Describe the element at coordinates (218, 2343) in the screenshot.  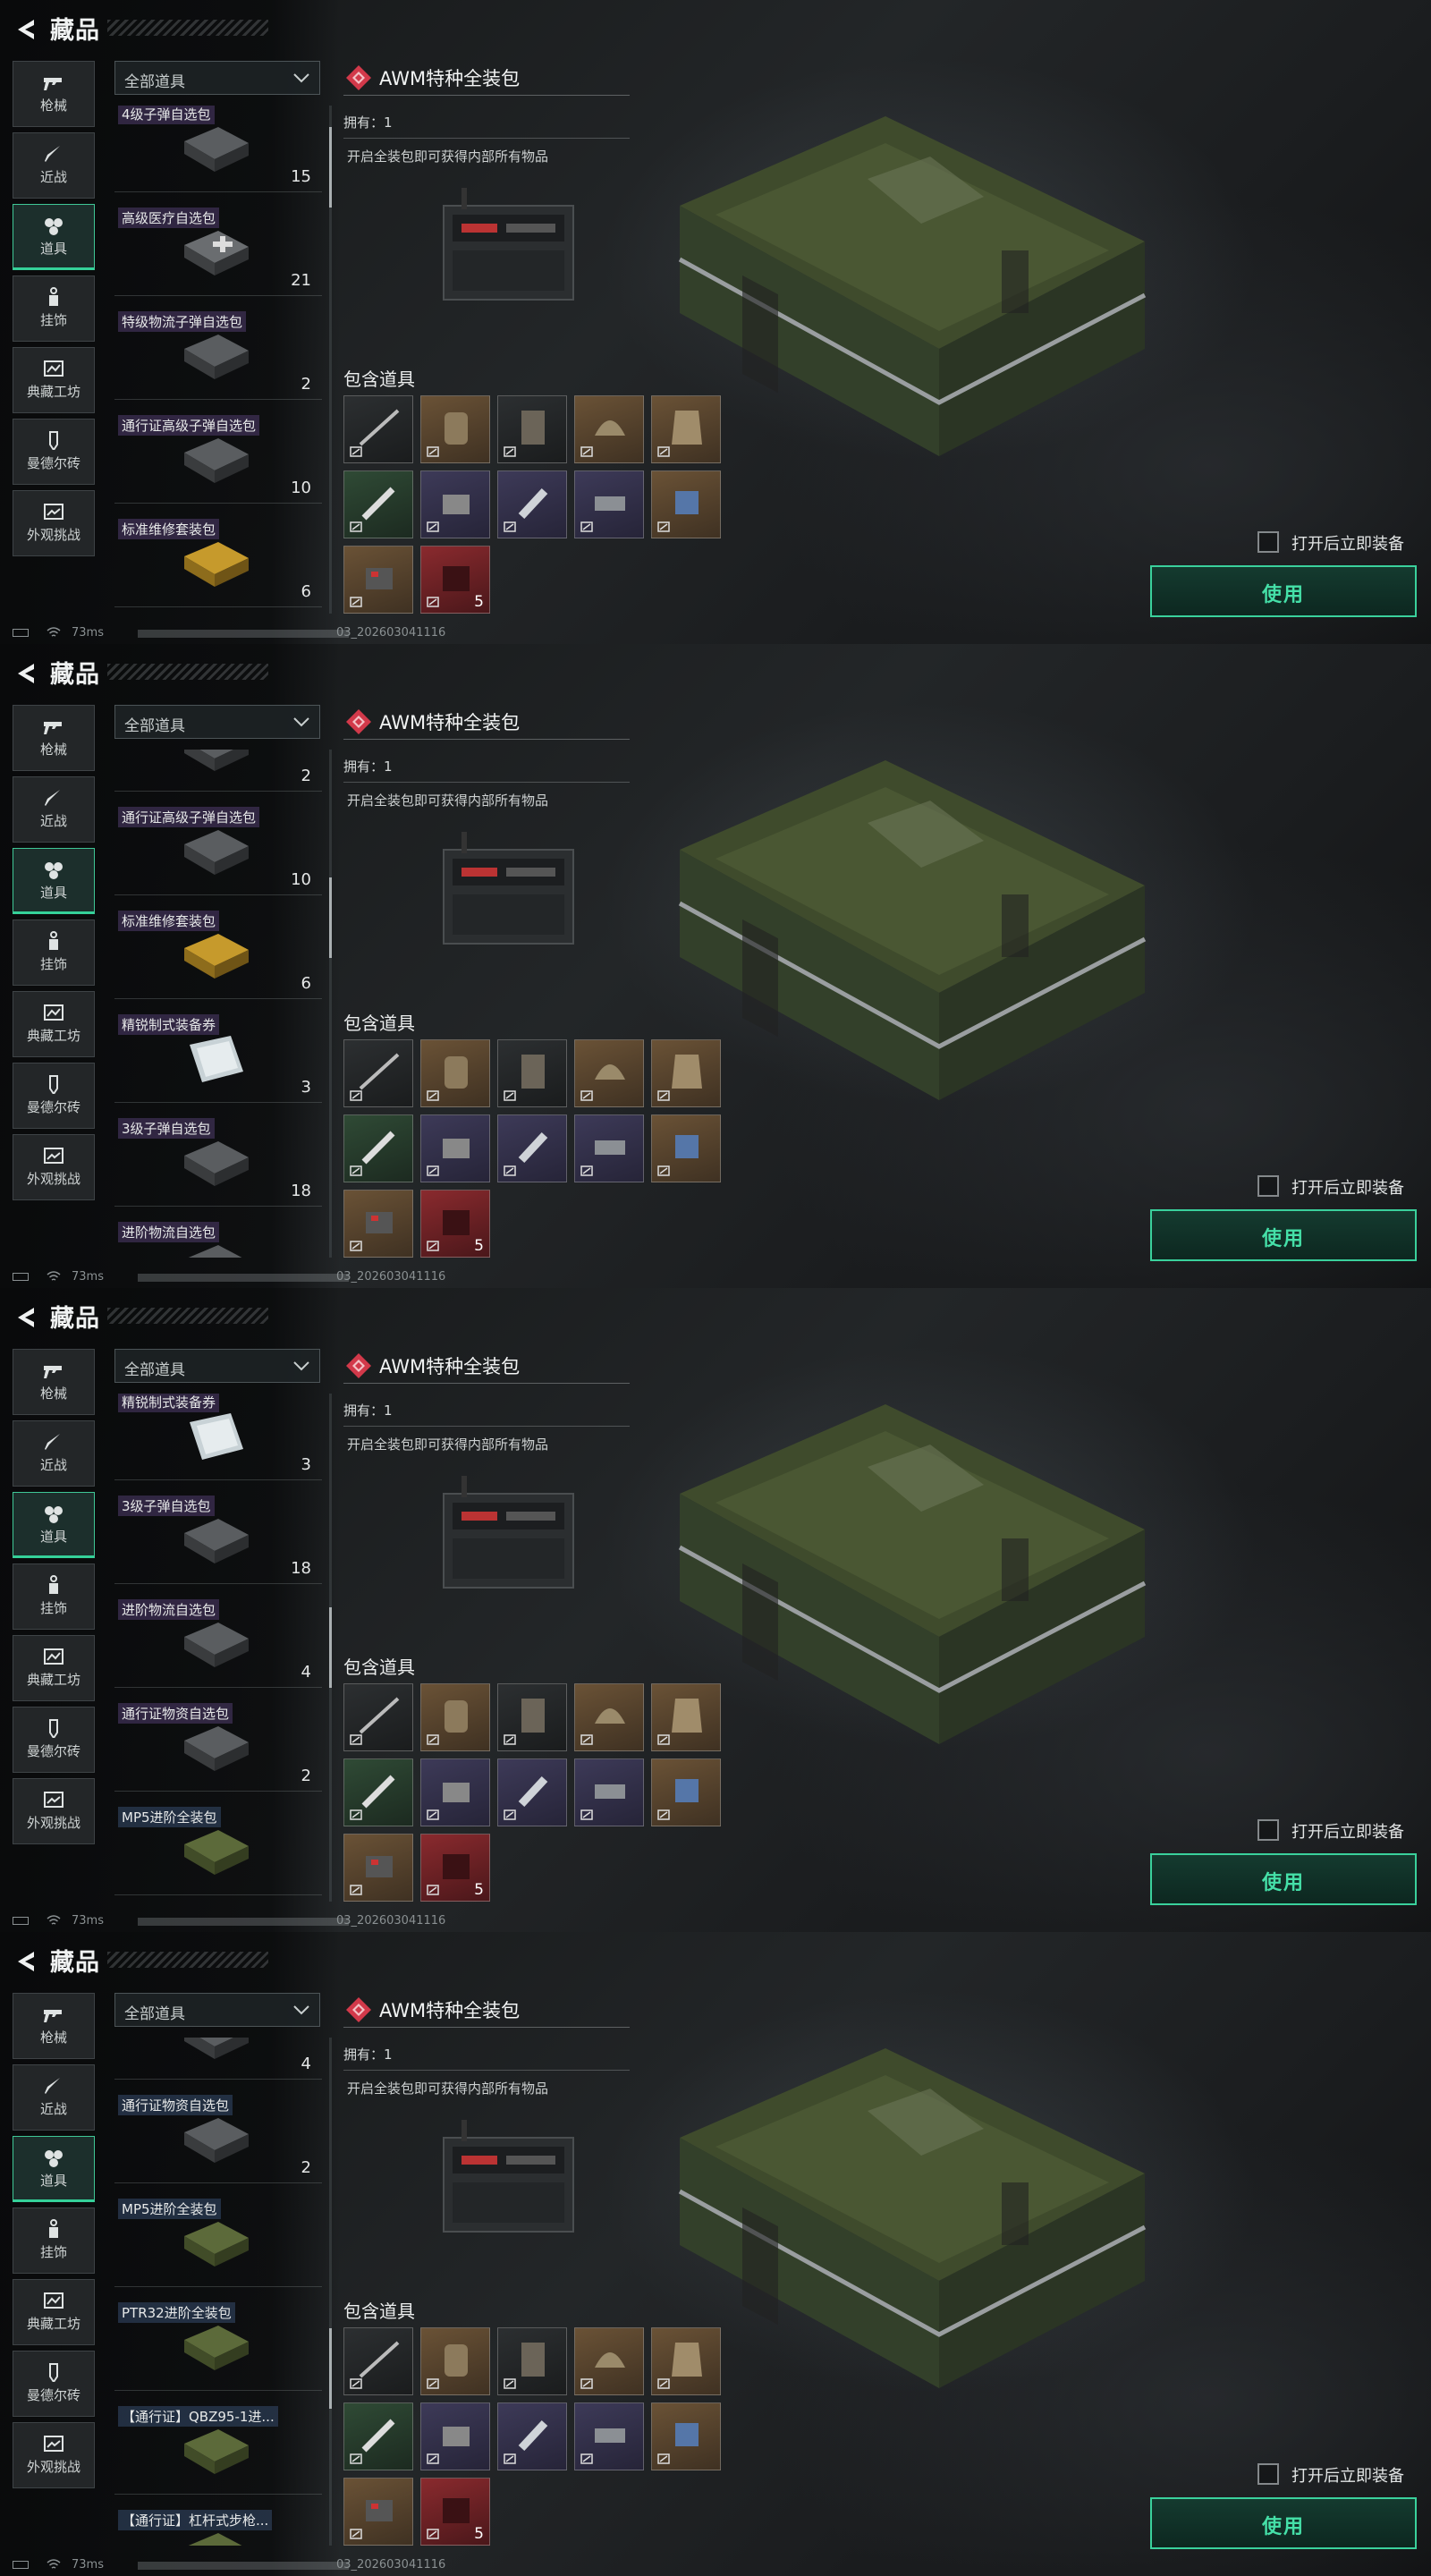
I see `list-item: PTR32进阶全装包` at that location.